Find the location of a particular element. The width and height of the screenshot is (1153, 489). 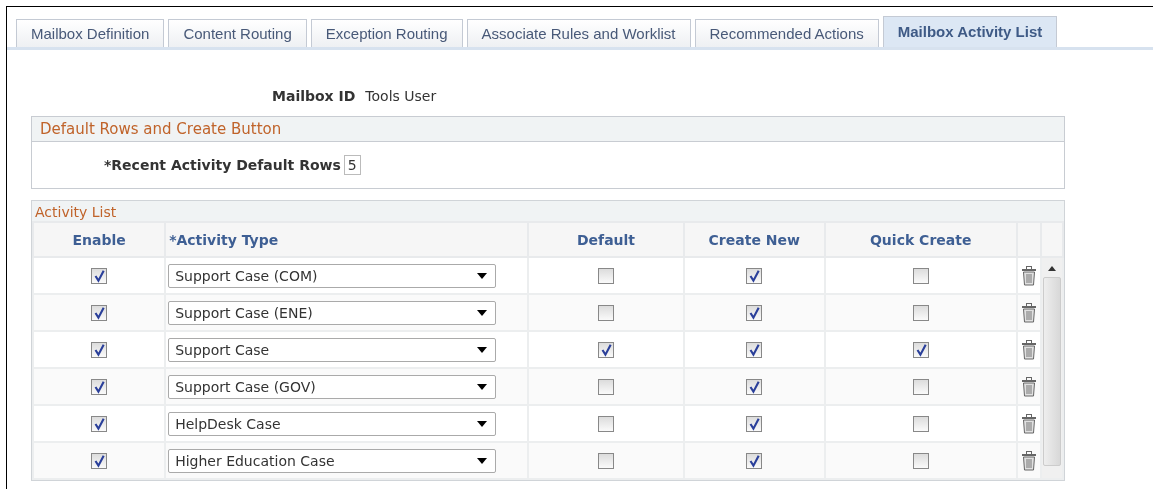

column-header: Default is located at coordinates (606, 239).